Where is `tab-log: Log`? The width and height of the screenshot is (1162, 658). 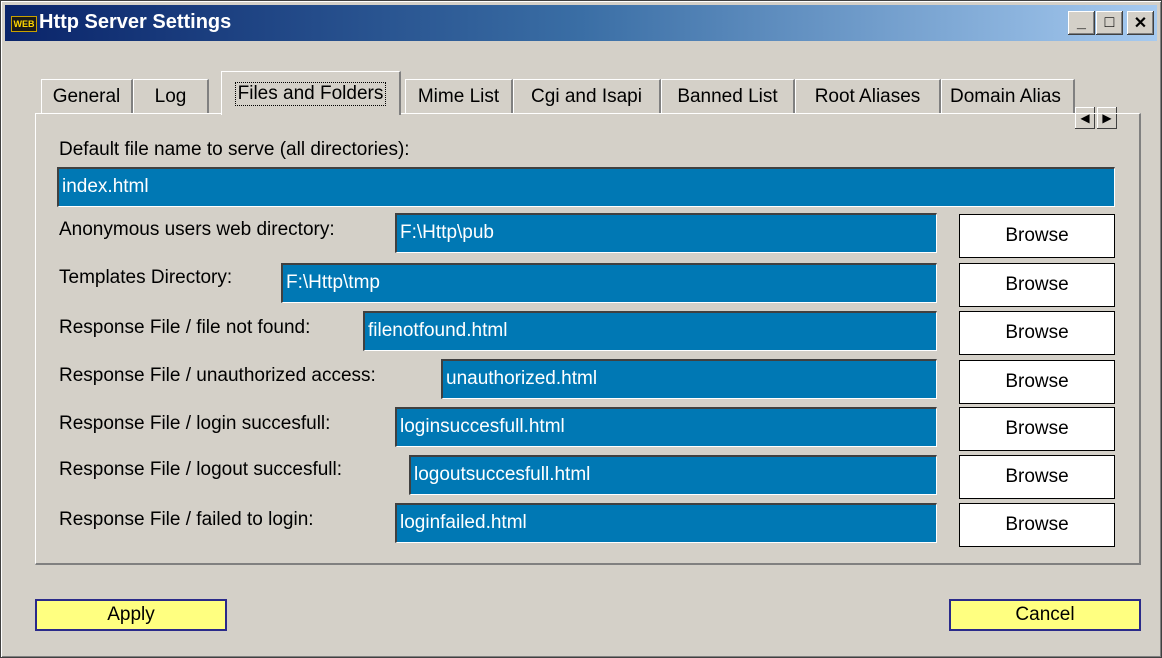
tab-log: Log is located at coordinates (171, 96).